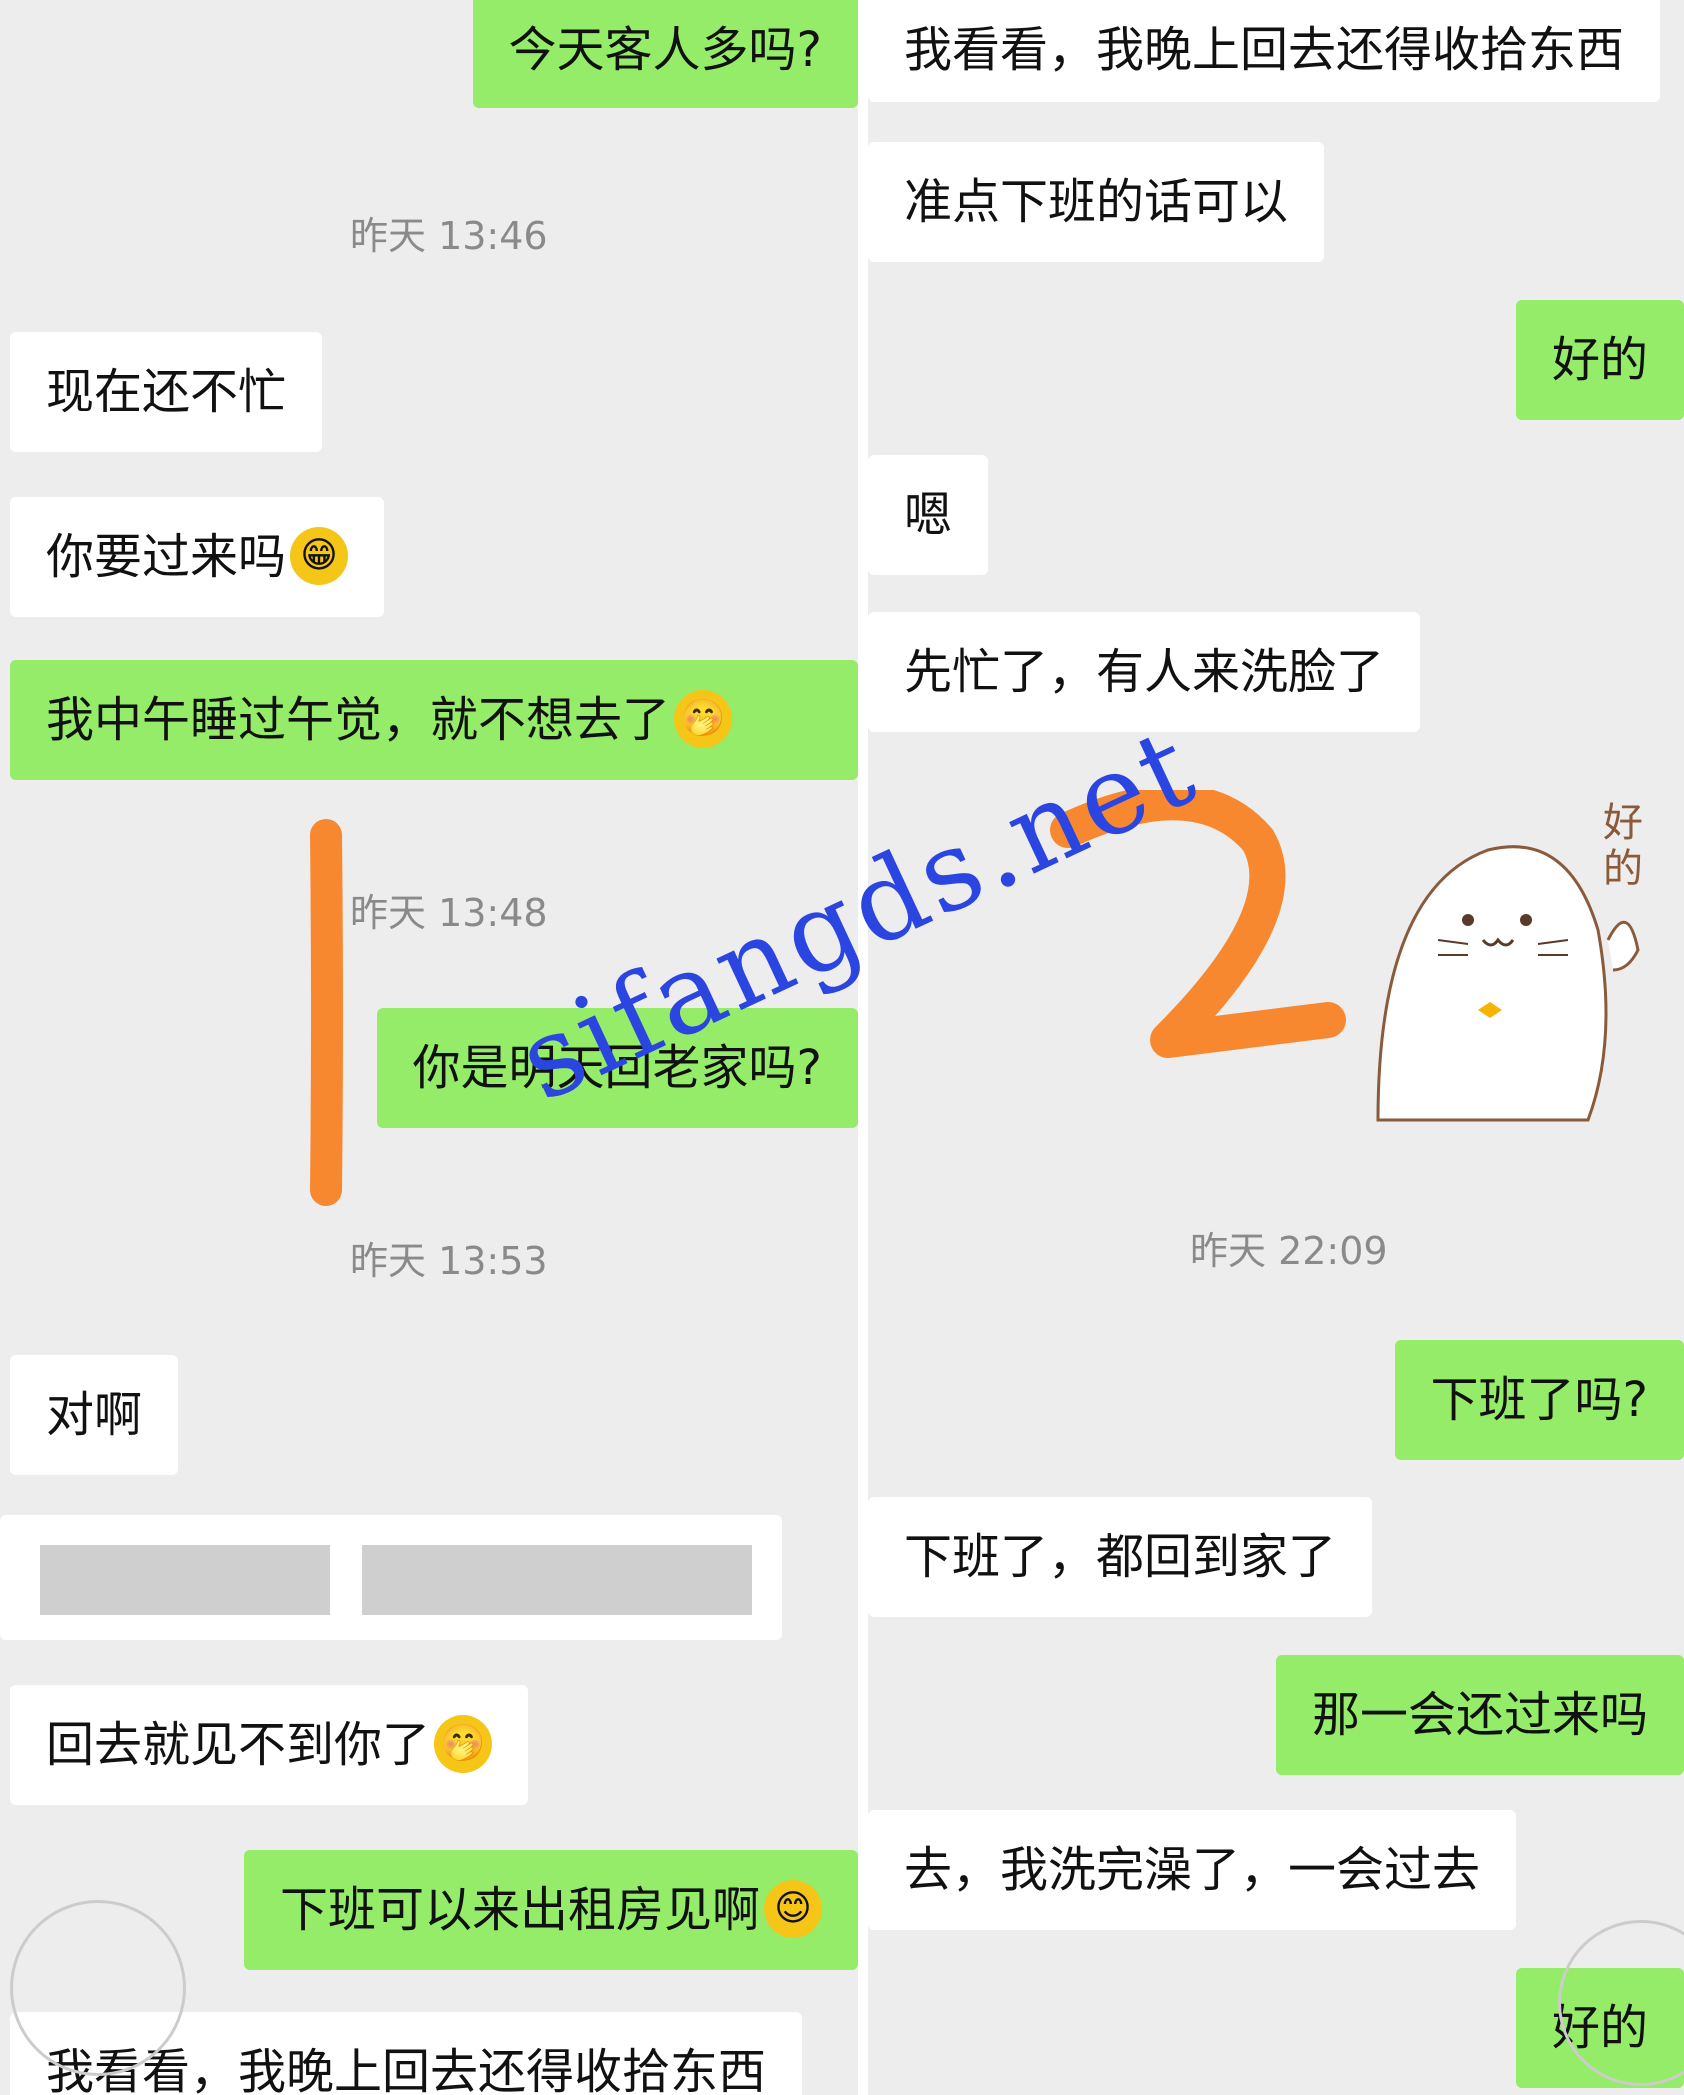 The image size is (1684, 2095). What do you see at coordinates (1289, 1251) in the screenshot?
I see `timestamp: 昨天 22:09` at bounding box center [1289, 1251].